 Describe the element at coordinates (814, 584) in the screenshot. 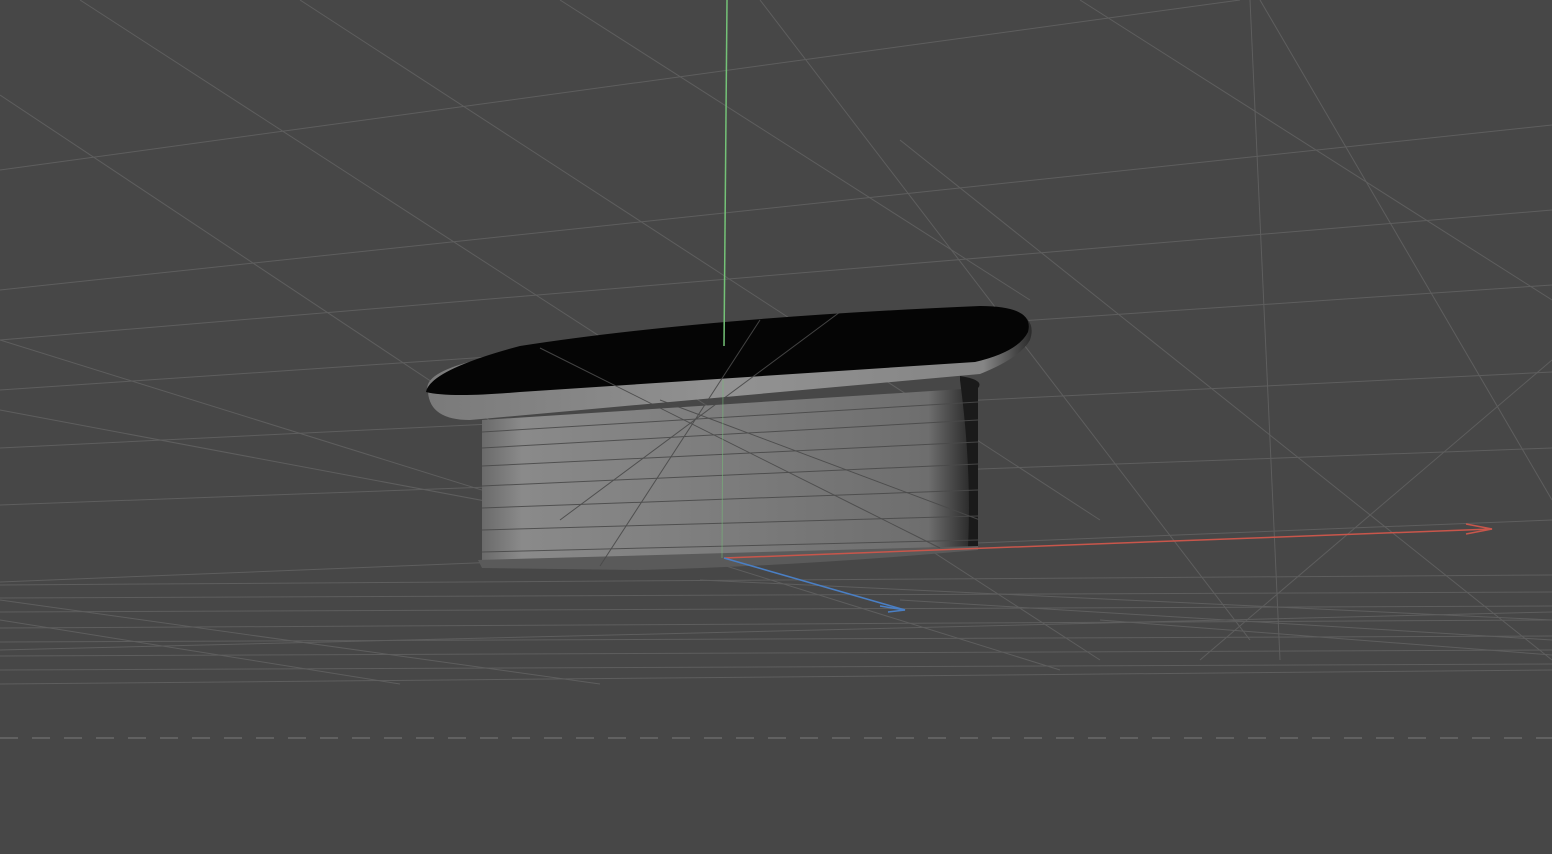

I see `z-axis-line` at that location.